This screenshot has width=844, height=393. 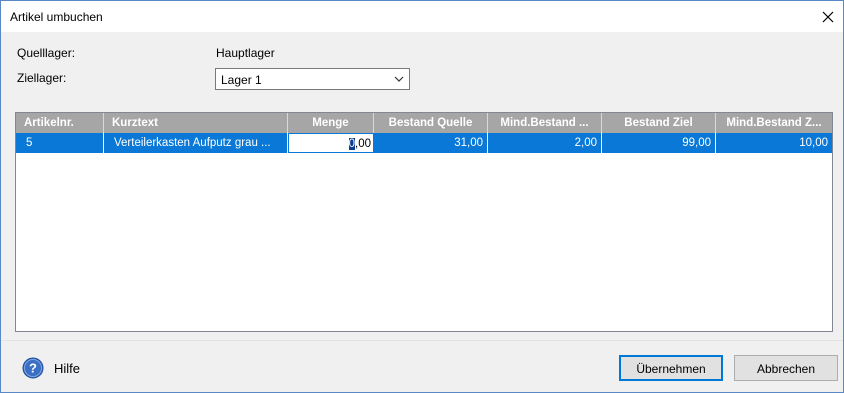 I want to click on help-icon: ?, so click(x=33, y=368).